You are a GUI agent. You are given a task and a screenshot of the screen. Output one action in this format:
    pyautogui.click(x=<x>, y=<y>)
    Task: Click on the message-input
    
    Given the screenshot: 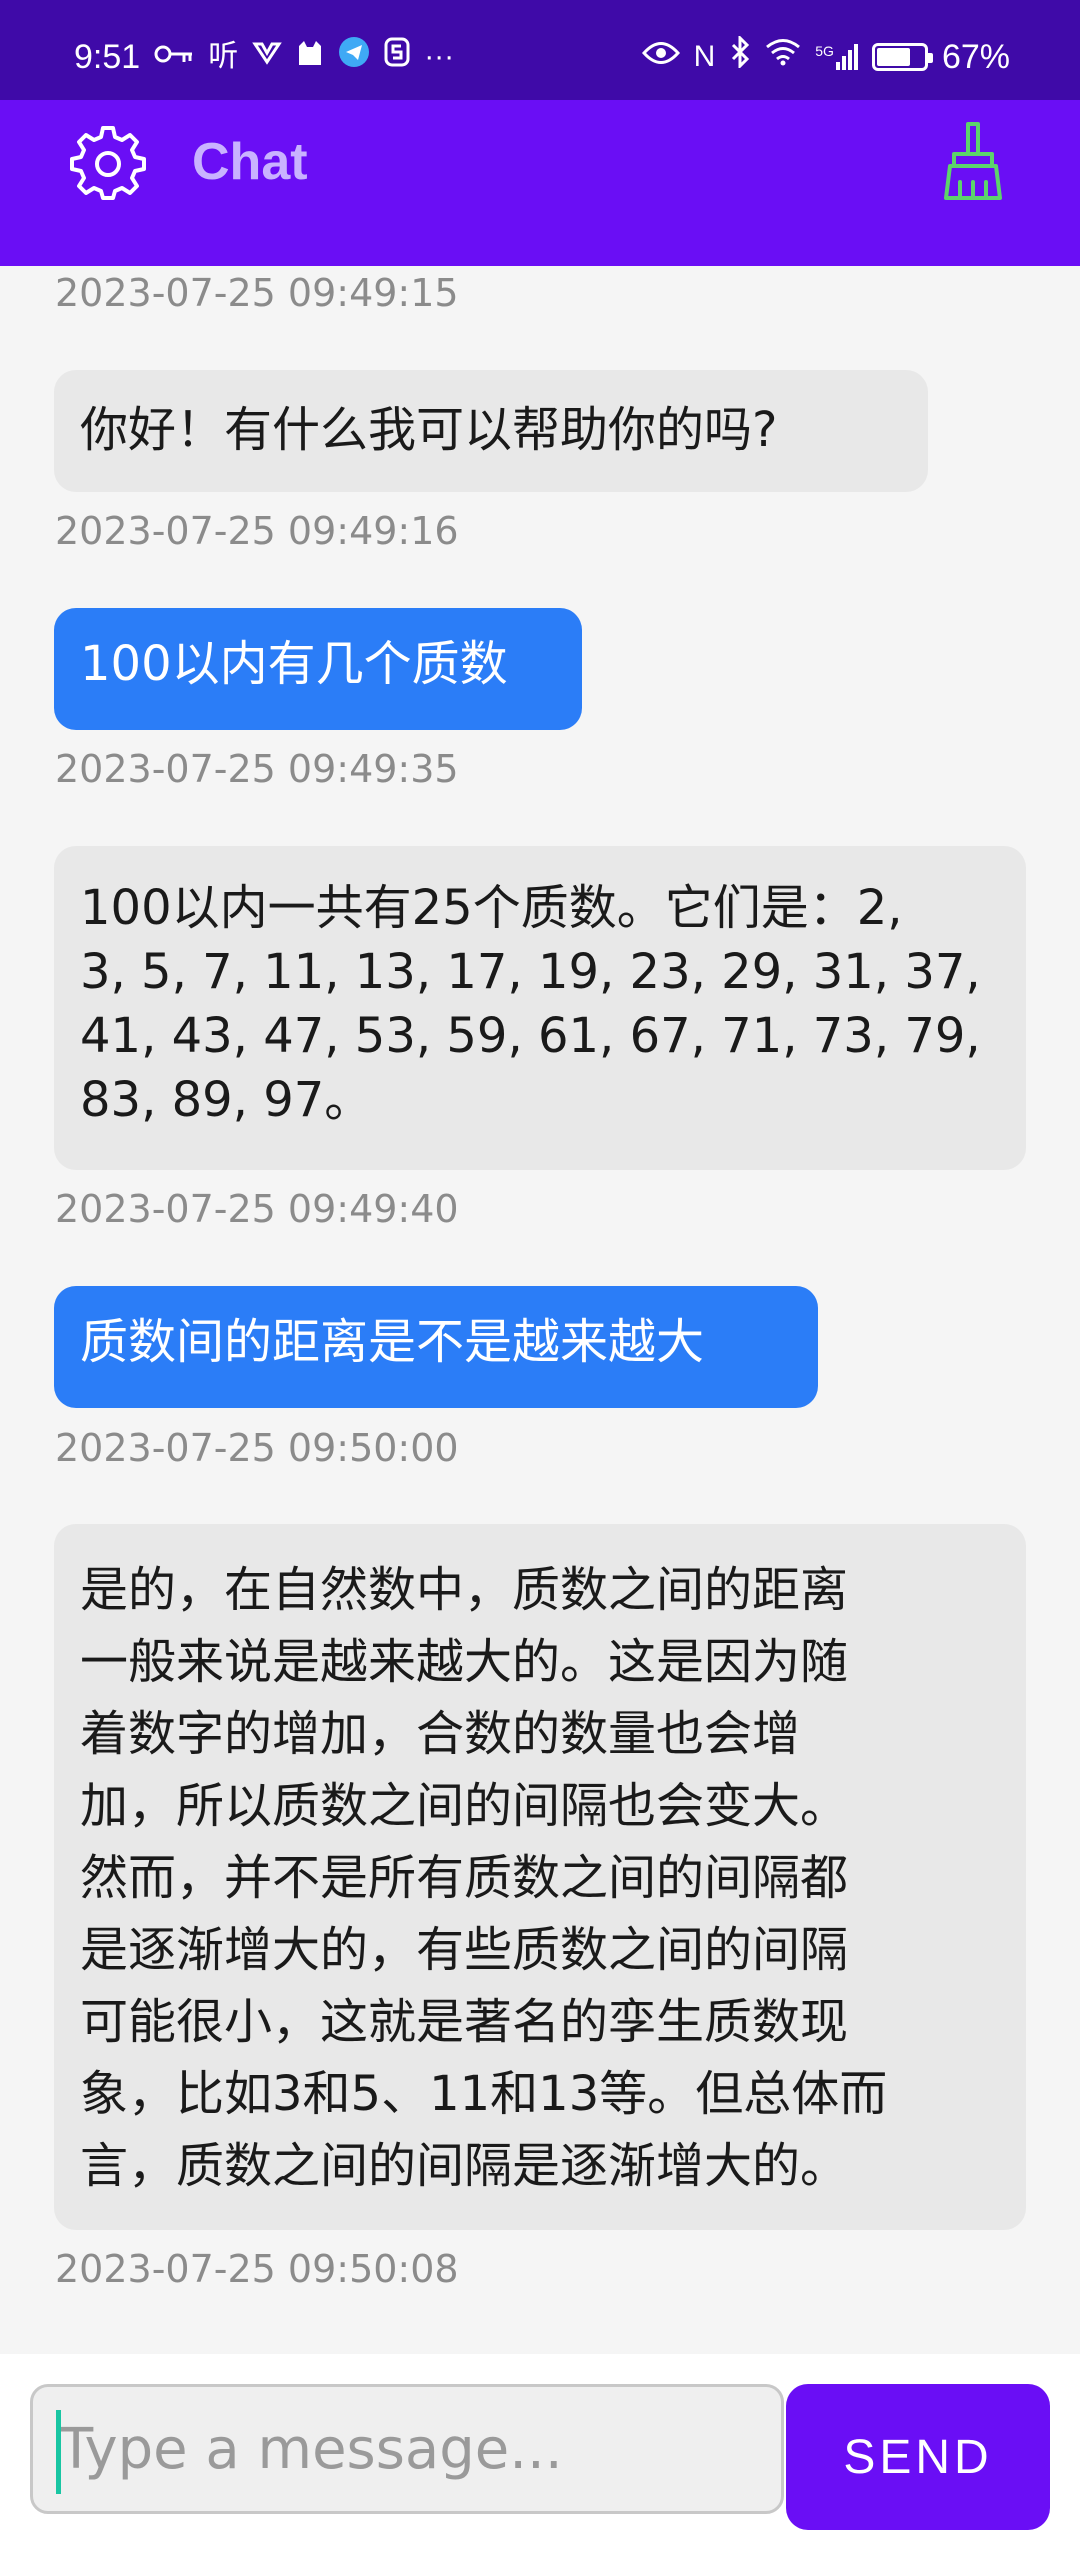 What is the action you would take?
    pyautogui.click(x=407, y=2449)
    